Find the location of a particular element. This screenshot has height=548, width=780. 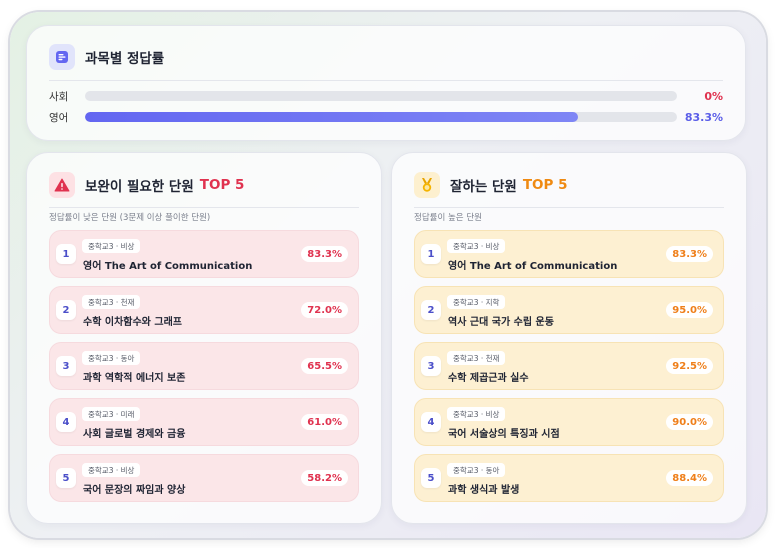

strong-units-title: 잘하는 단원 is located at coordinates (483, 187).